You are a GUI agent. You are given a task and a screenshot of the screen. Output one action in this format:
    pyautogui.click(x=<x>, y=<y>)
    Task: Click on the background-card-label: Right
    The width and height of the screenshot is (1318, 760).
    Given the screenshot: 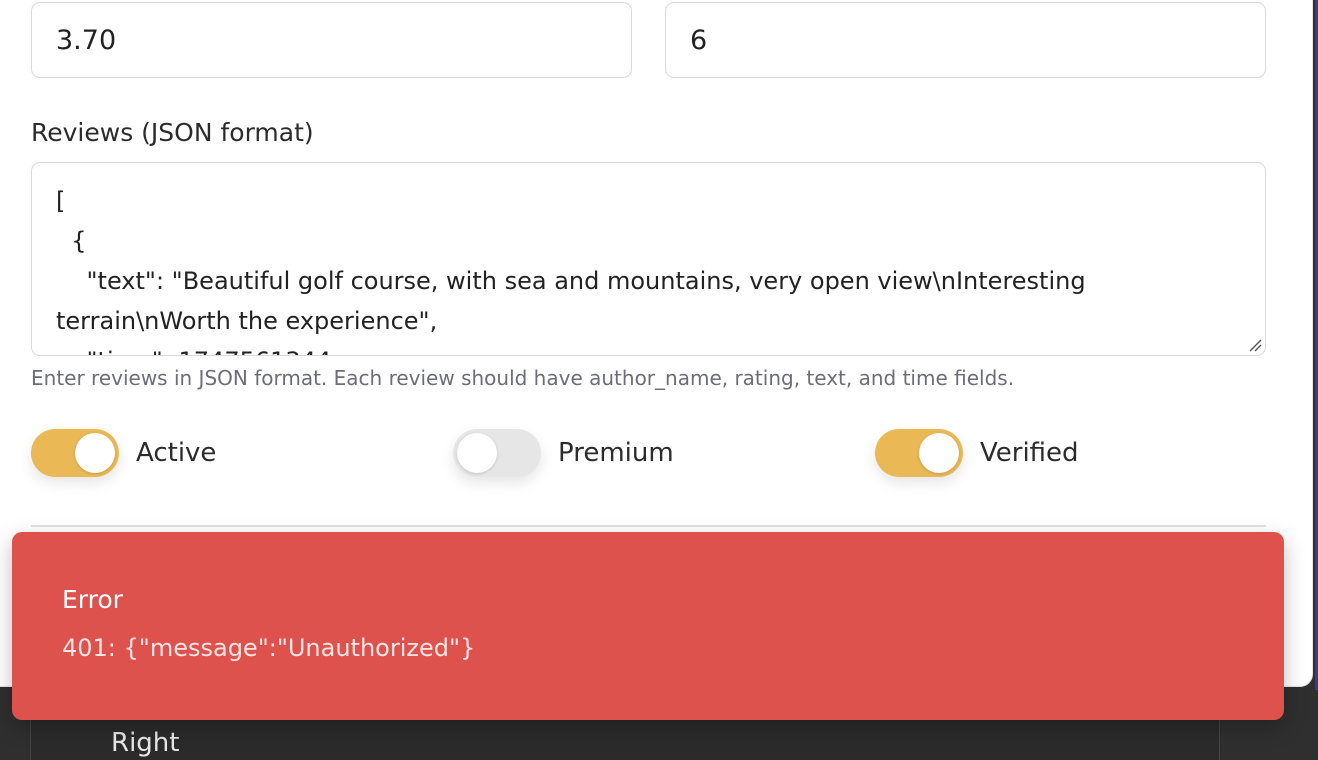 What is the action you would take?
    pyautogui.click(x=145, y=743)
    